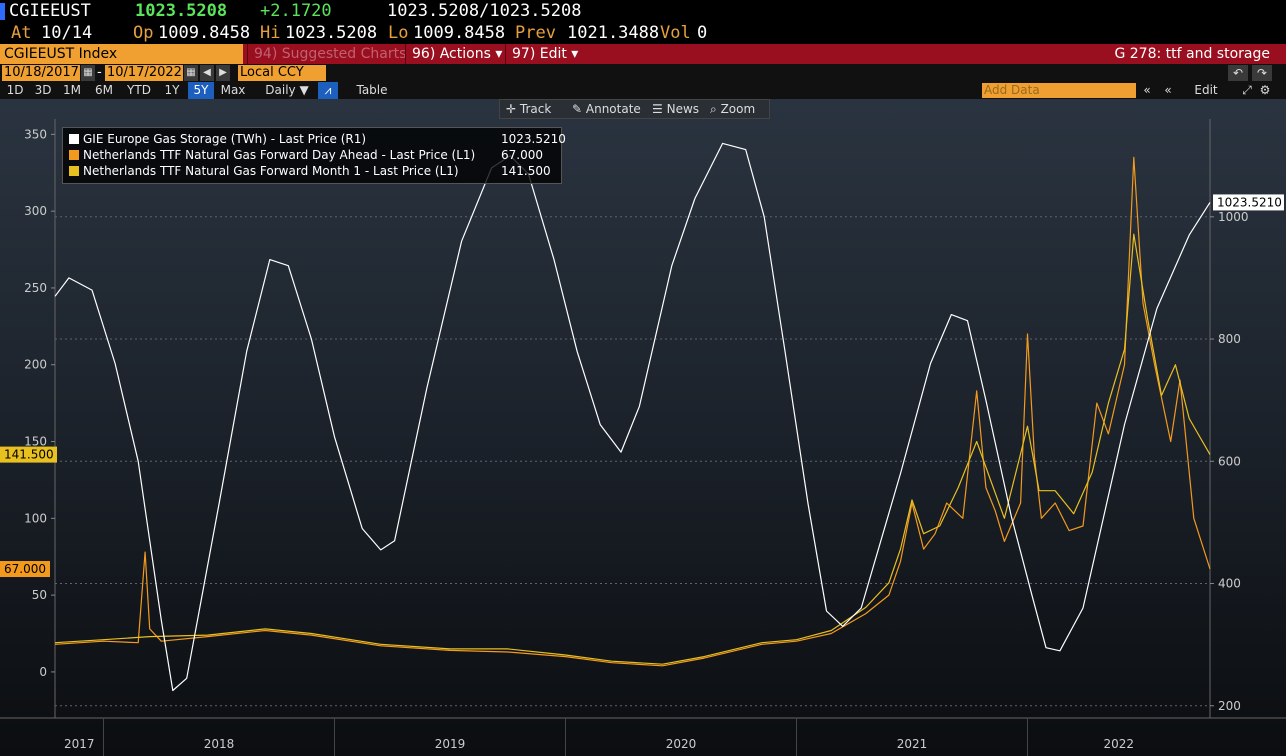  Describe the element at coordinates (25, 569) in the screenshot. I see `last-tag-day-ahead: 67.000` at that location.